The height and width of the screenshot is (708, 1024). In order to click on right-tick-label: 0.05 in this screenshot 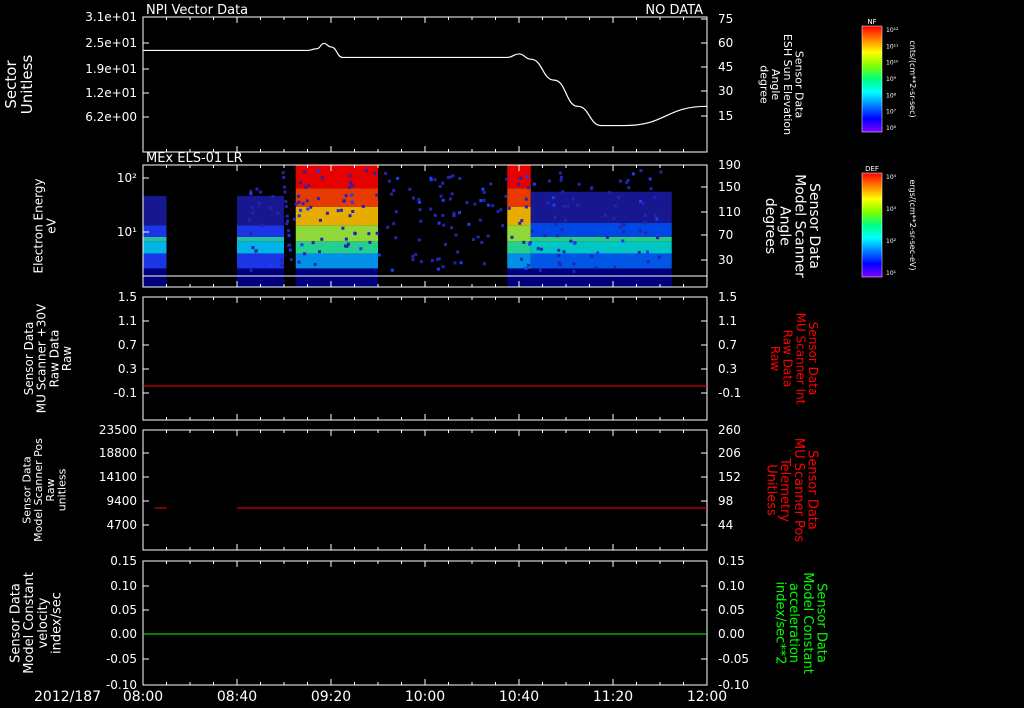, I will do `click(731, 610)`.